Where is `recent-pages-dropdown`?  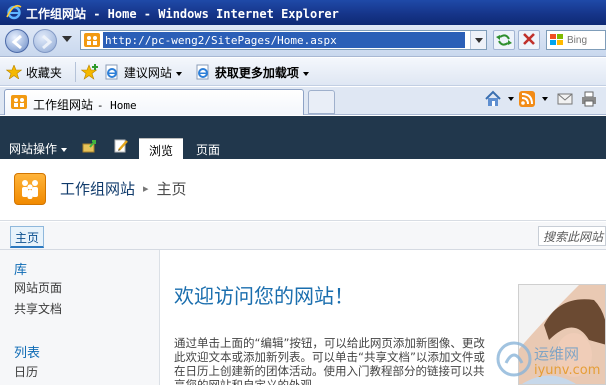 recent-pages-dropdown is located at coordinates (67, 39).